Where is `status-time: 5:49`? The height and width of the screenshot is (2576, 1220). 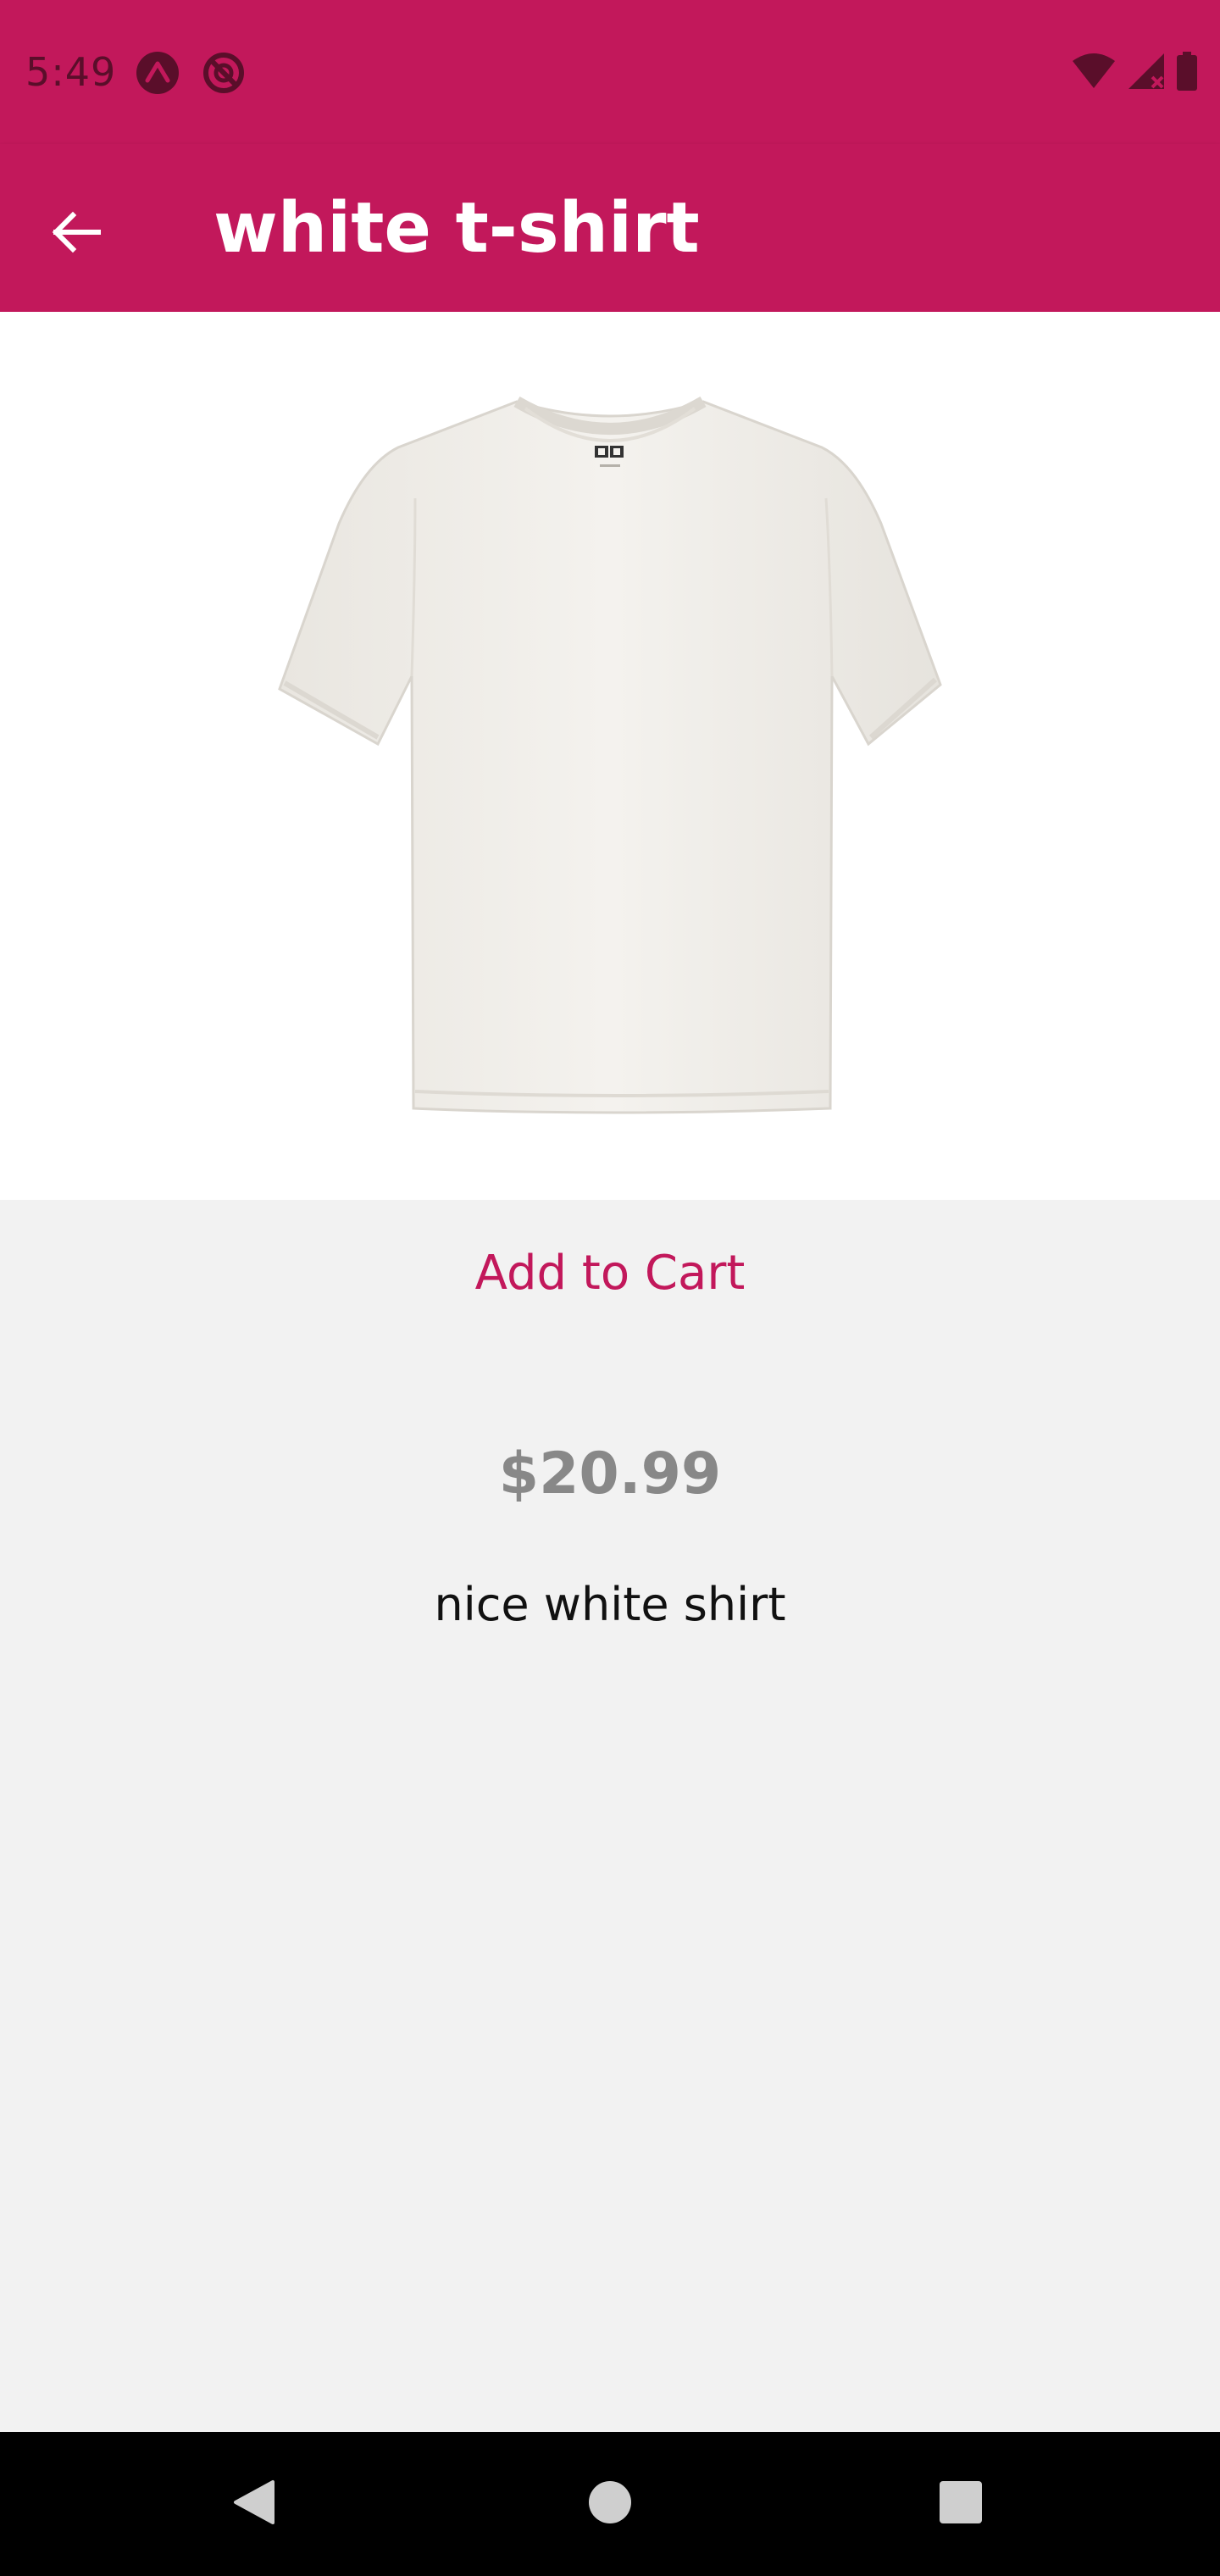
status-time: 5:49 is located at coordinates (71, 72).